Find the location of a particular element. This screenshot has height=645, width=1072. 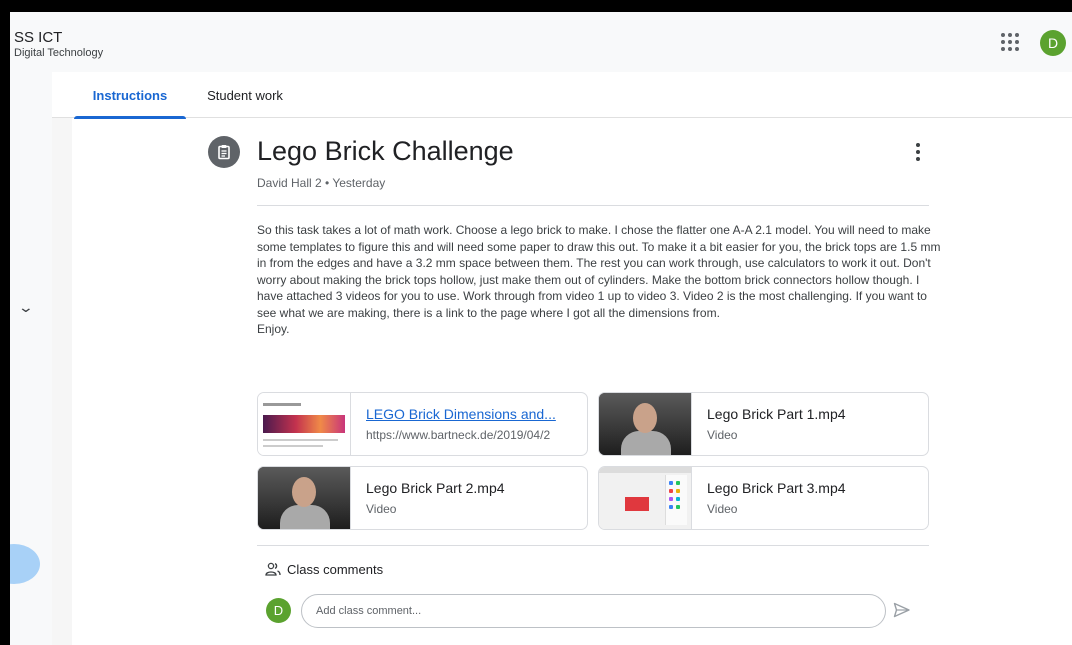

attachment-title: Lego Brick Part 1.mp4 is located at coordinates (814, 414).